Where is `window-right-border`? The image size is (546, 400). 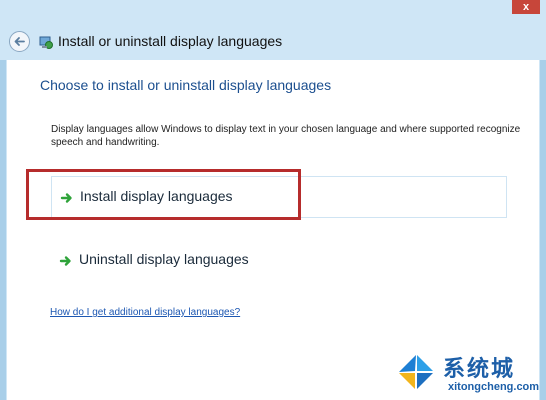
window-right-border is located at coordinates (543, 200).